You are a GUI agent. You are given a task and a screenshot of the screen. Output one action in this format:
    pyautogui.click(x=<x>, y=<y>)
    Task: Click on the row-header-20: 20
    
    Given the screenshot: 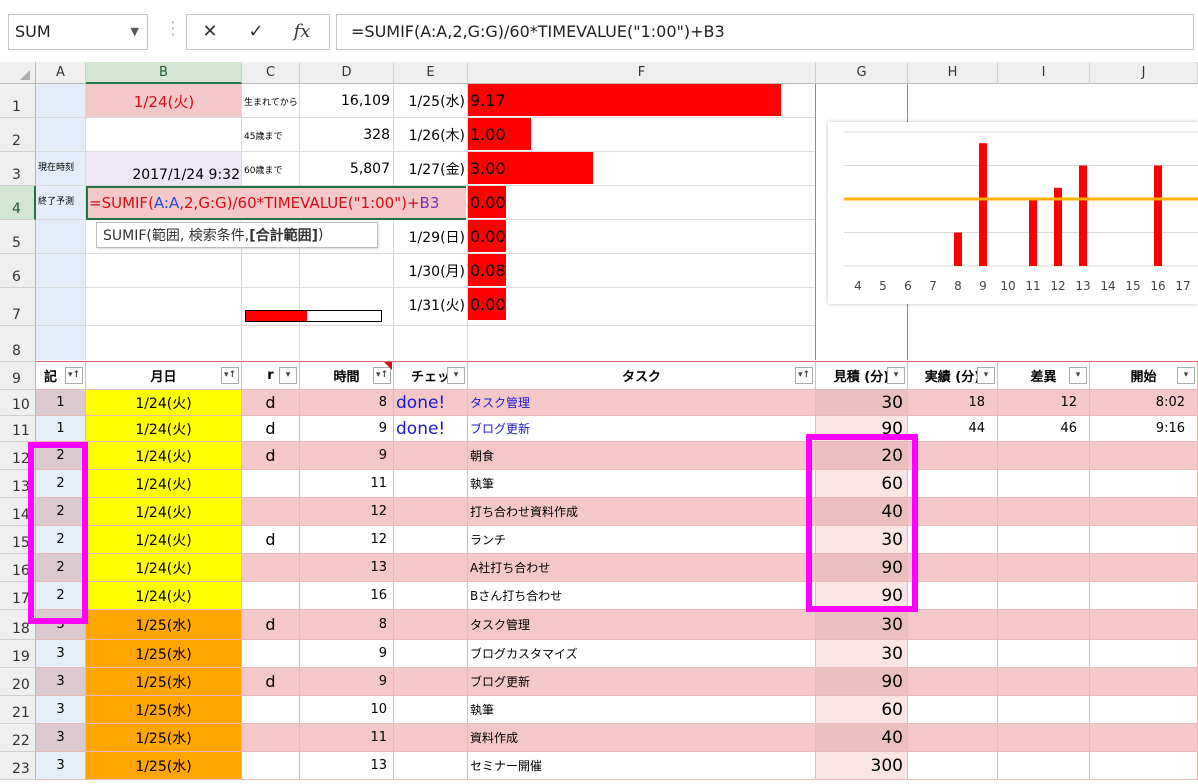 What is the action you would take?
    pyautogui.click(x=18, y=682)
    